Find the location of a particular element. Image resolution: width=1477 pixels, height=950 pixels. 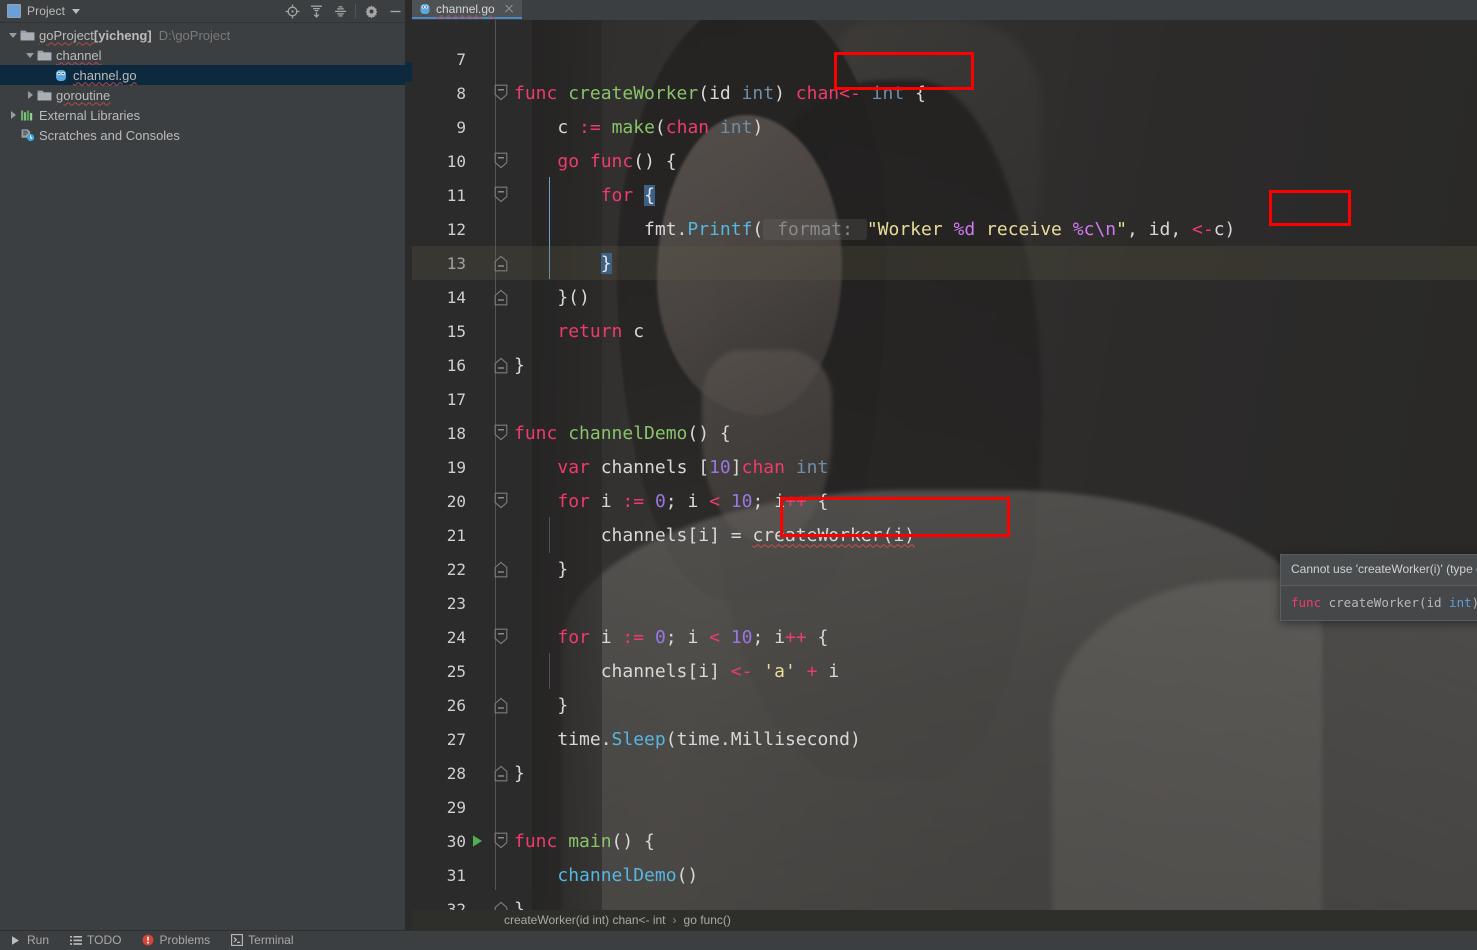

code-line-10: 10 go func() { is located at coordinates (944, 161).